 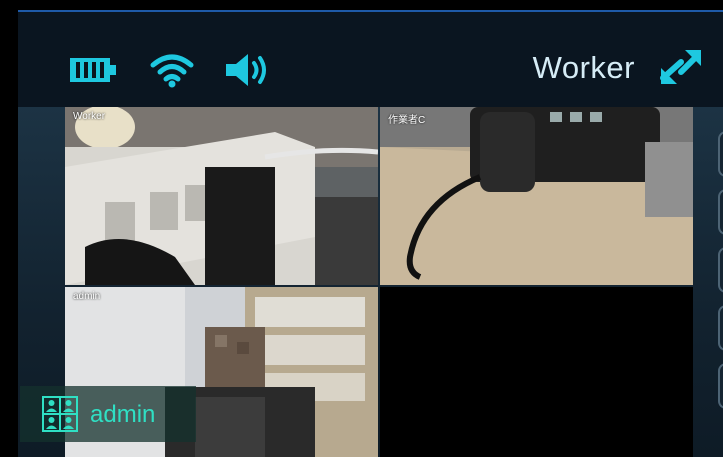 What do you see at coordinates (681, 68) in the screenshot?
I see `swap-arrows-icon` at bounding box center [681, 68].